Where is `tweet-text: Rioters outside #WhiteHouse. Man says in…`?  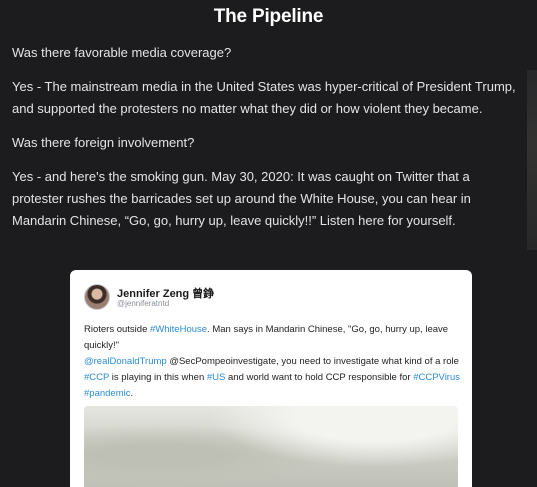
tweet-text: Rioters outside #WhiteHouse. Man says in… is located at coordinates (273, 362).